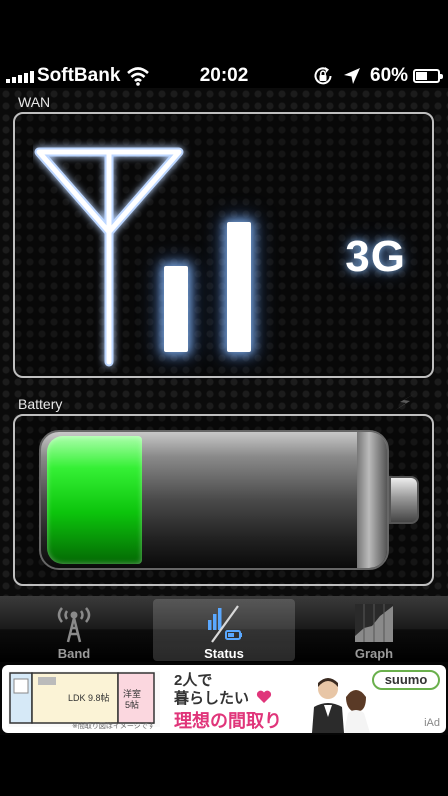  I want to click on battery-percent: 60%, so click(389, 75).